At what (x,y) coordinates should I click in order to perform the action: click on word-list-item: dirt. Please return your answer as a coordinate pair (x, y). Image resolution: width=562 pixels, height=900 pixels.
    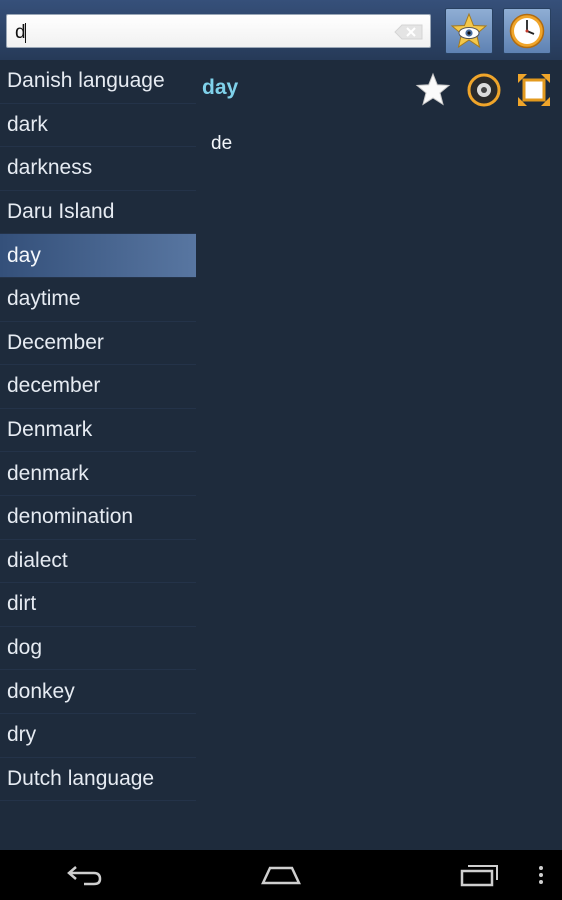
    Looking at the image, I should click on (98, 605).